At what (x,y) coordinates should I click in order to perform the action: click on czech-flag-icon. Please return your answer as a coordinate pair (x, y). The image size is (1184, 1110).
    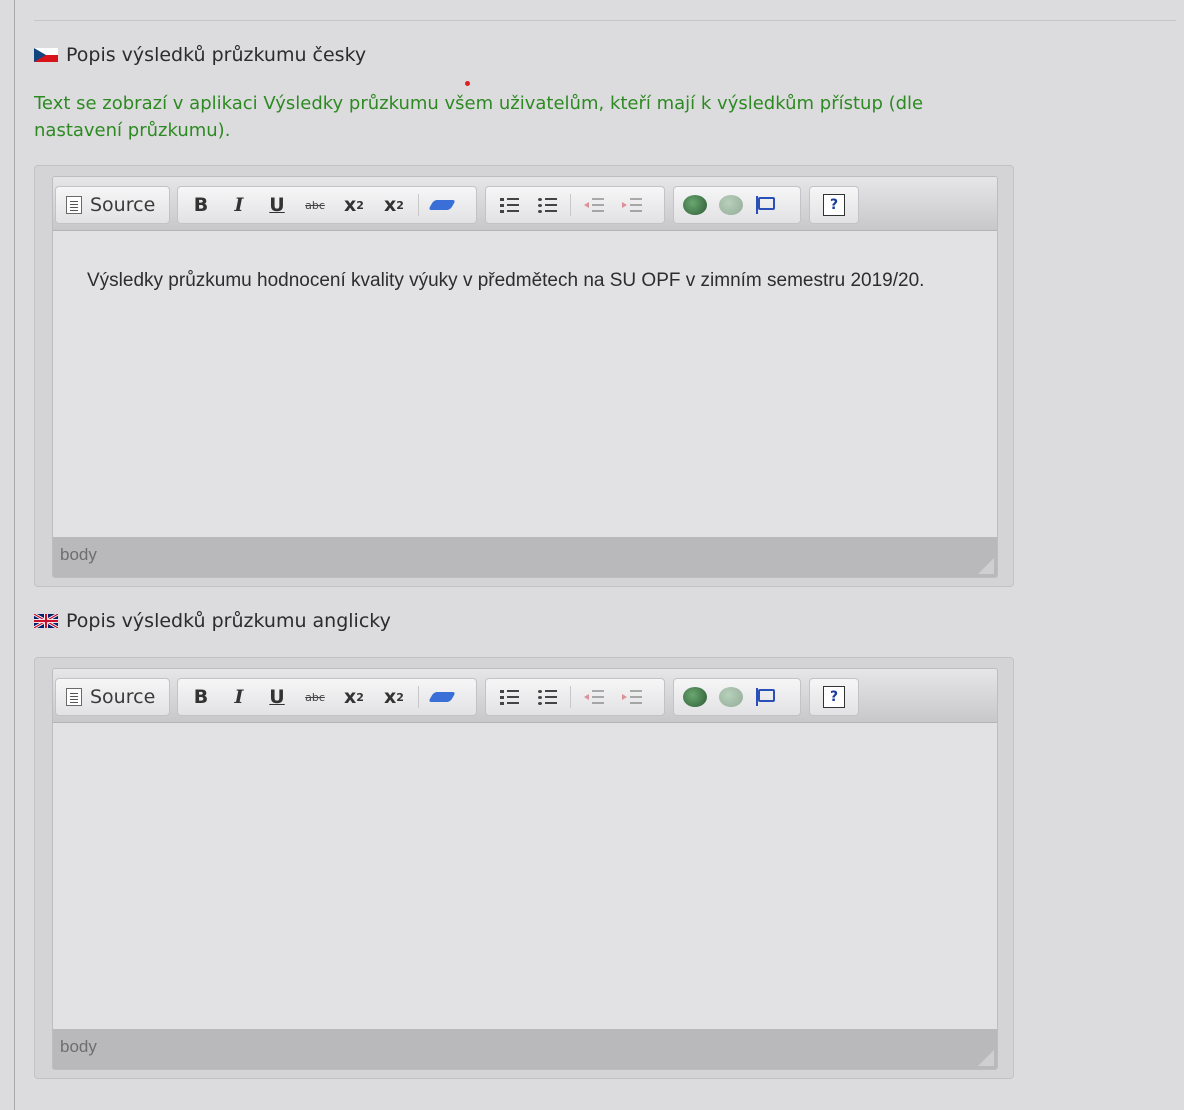
    Looking at the image, I should click on (46, 55).